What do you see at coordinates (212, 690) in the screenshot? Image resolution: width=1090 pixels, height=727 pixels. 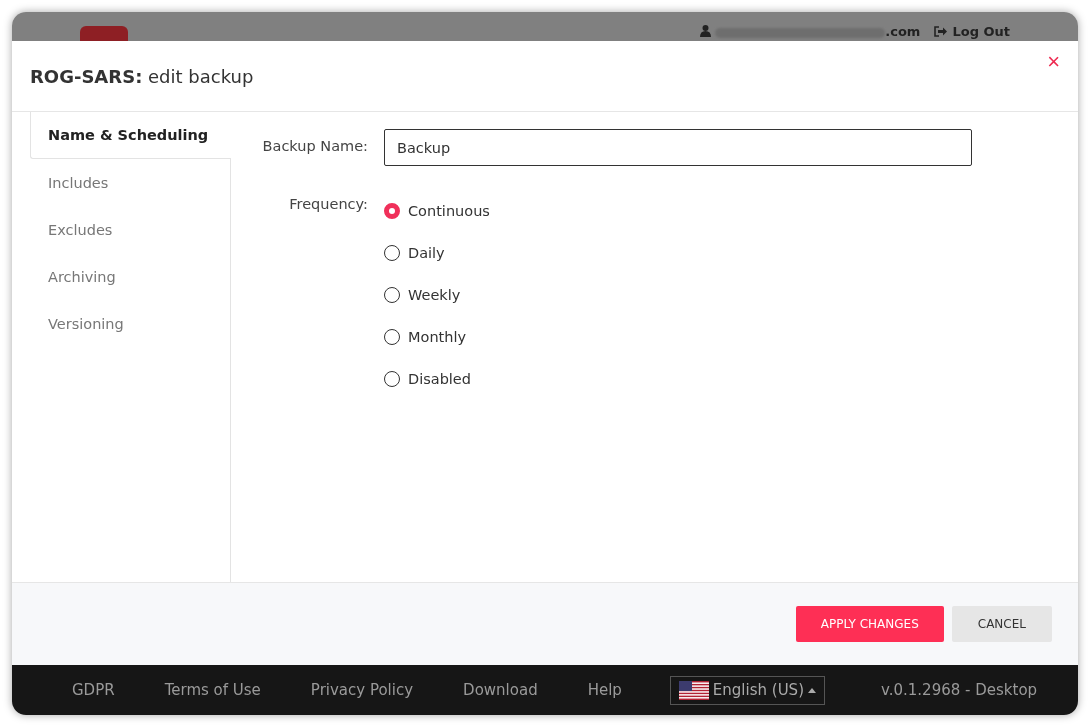 I see `footer-link: Terms of Use` at bounding box center [212, 690].